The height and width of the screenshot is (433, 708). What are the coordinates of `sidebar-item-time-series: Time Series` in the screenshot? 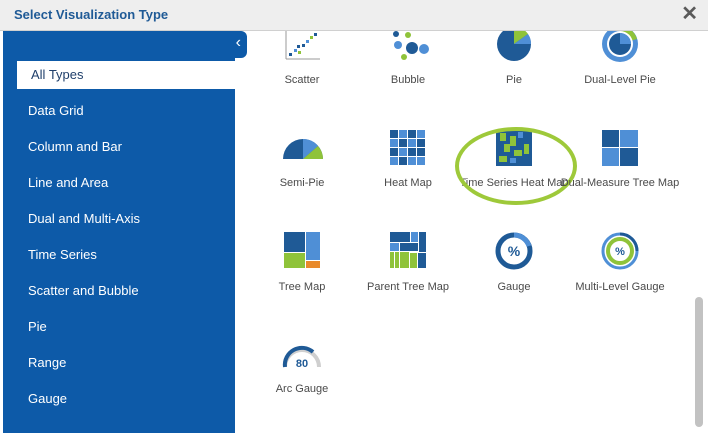 It's located at (62, 255).